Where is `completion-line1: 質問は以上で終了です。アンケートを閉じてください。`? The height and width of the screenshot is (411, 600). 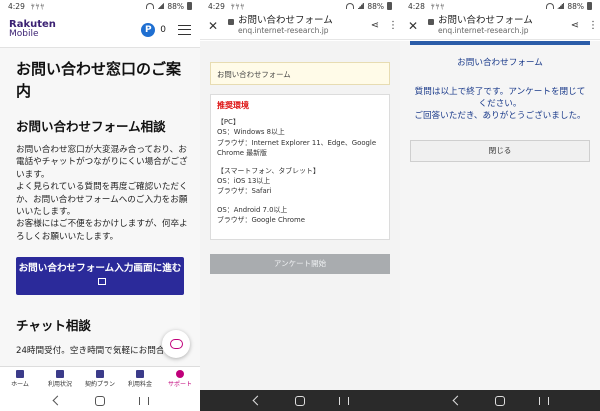
completion-line1: 質問は以上で終了です。アンケートを閉じてください。 is located at coordinates (500, 98).